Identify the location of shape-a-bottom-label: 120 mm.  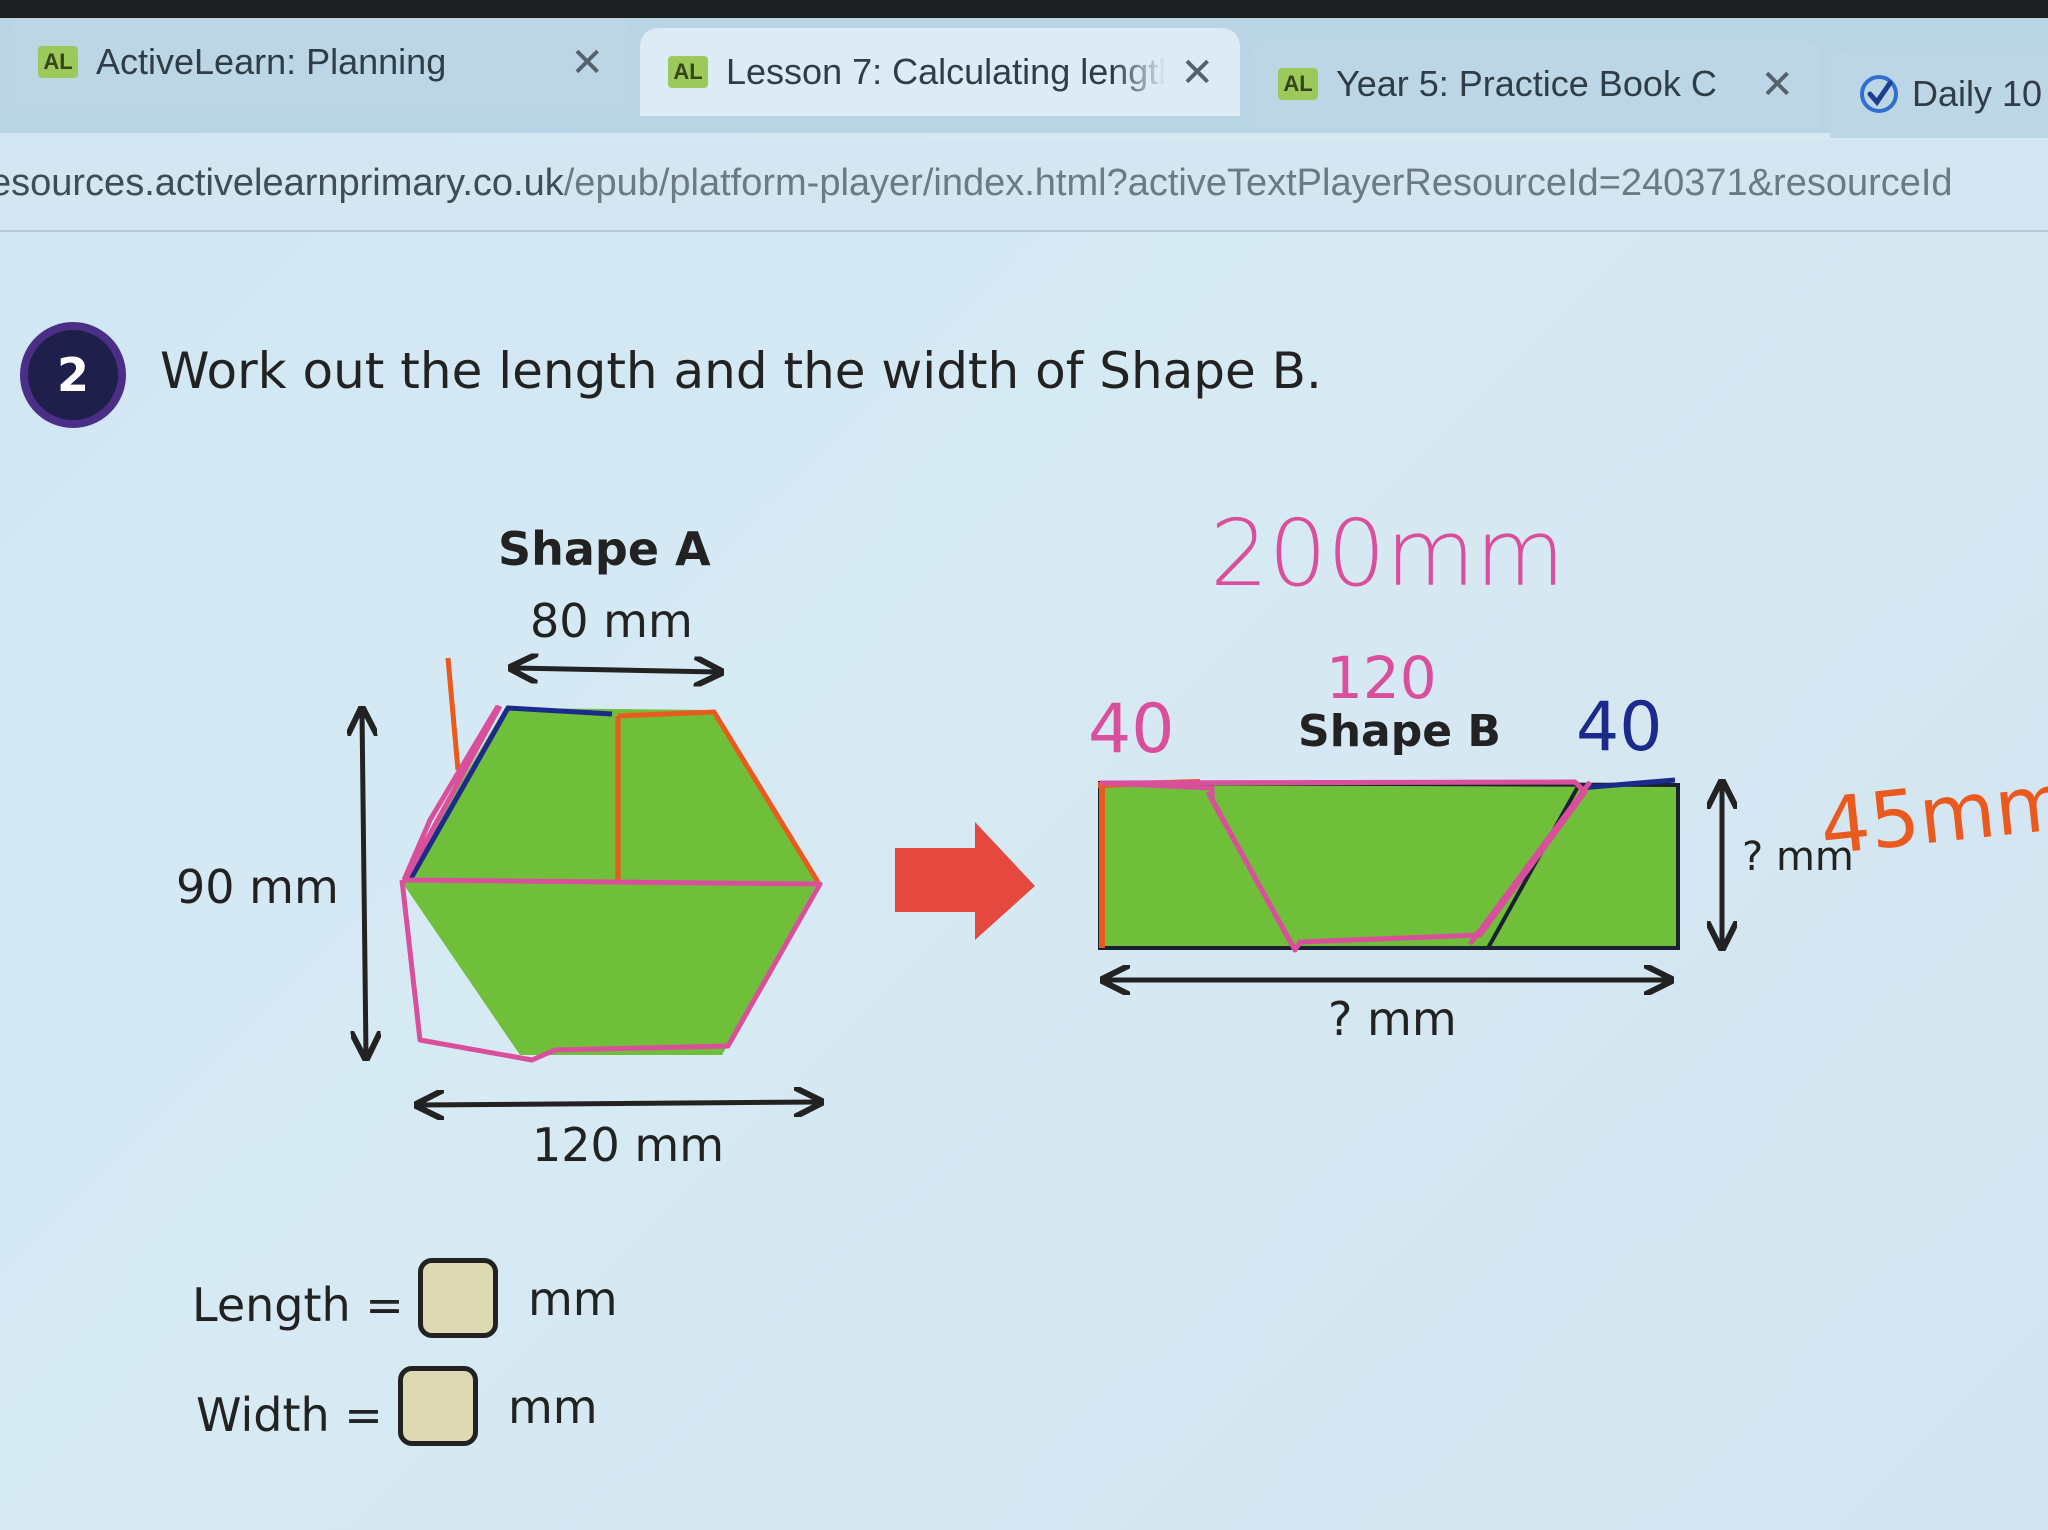
(628, 1145).